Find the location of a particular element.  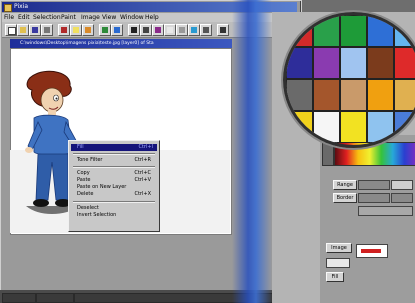

context-menu-copy: Copy Ctrl+C is located at coordinates (116, 173).